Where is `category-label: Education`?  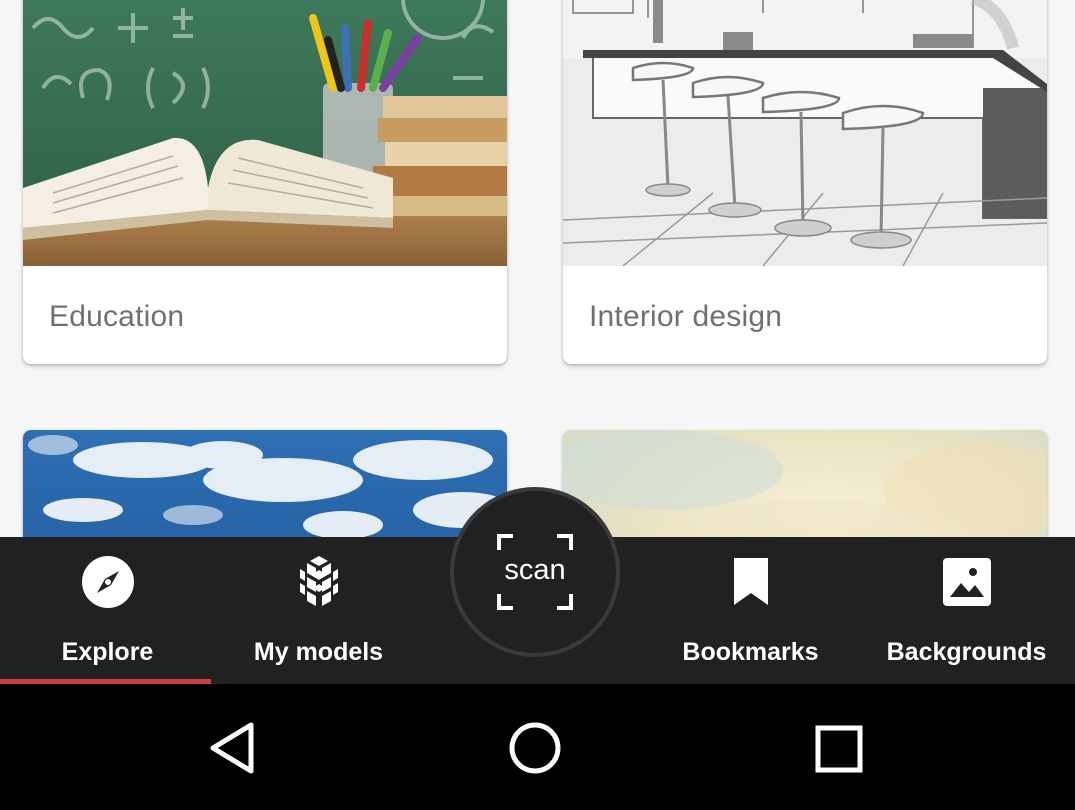 category-label: Education is located at coordinates (117, 316).